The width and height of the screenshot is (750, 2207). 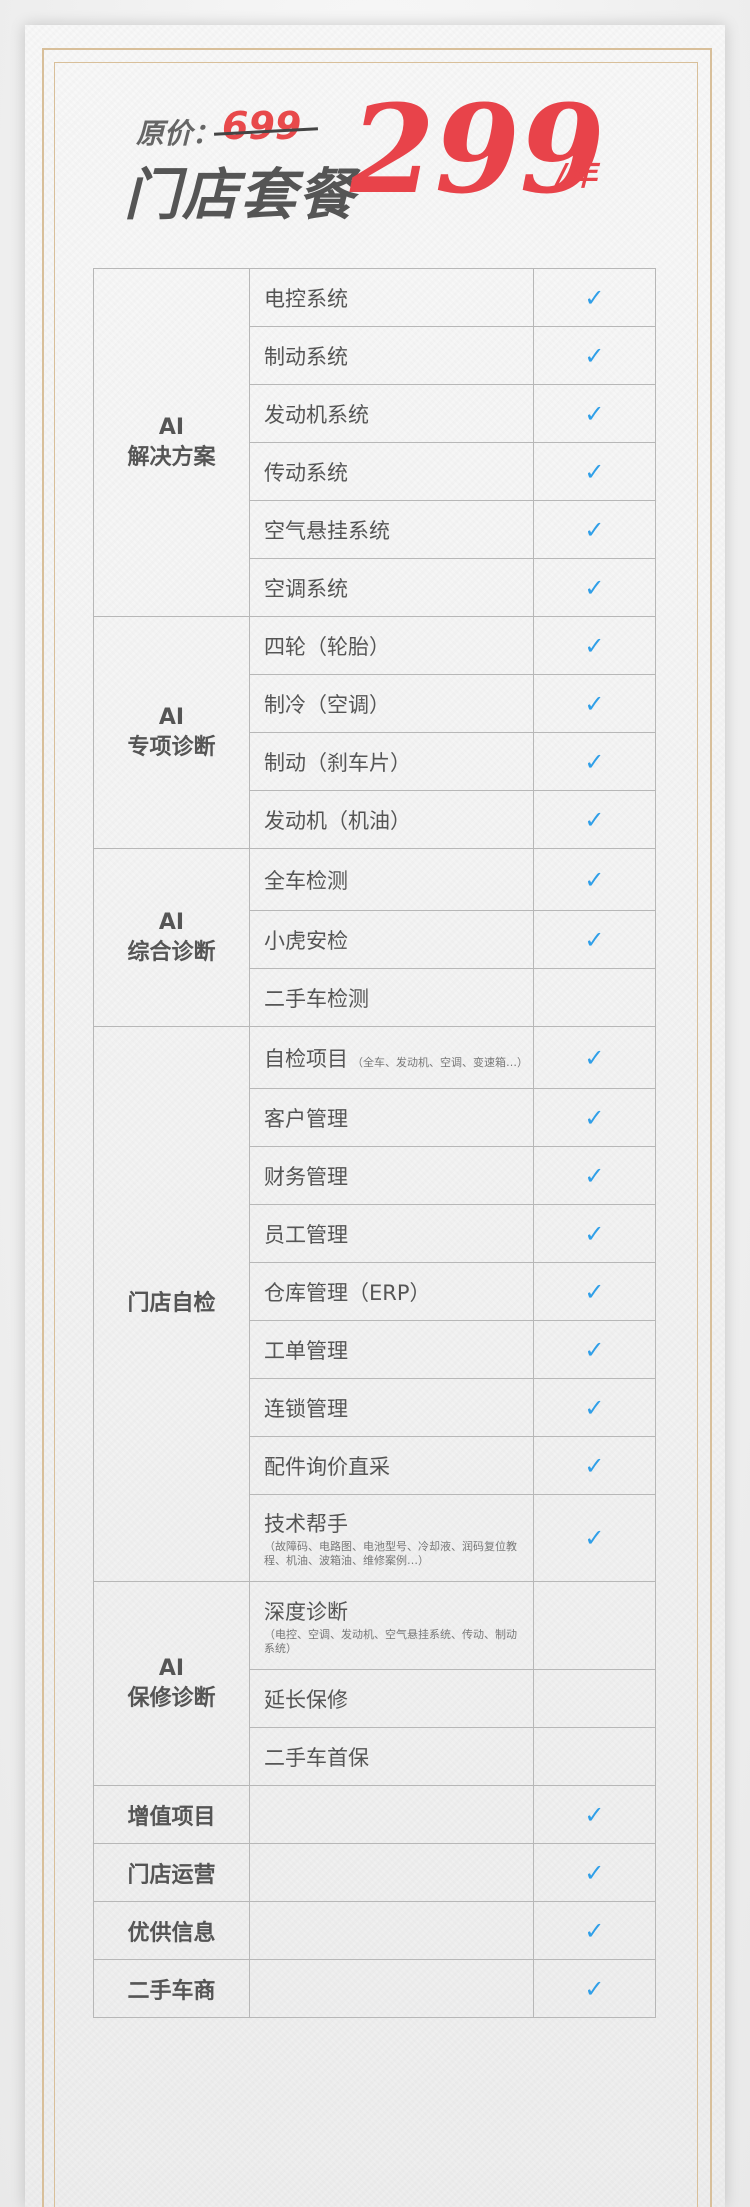 What do you see at coordinates (171, 1683) in the screenshot?
I see `category-cell: AI 保修诊断` at bounding box center [171, 1683].